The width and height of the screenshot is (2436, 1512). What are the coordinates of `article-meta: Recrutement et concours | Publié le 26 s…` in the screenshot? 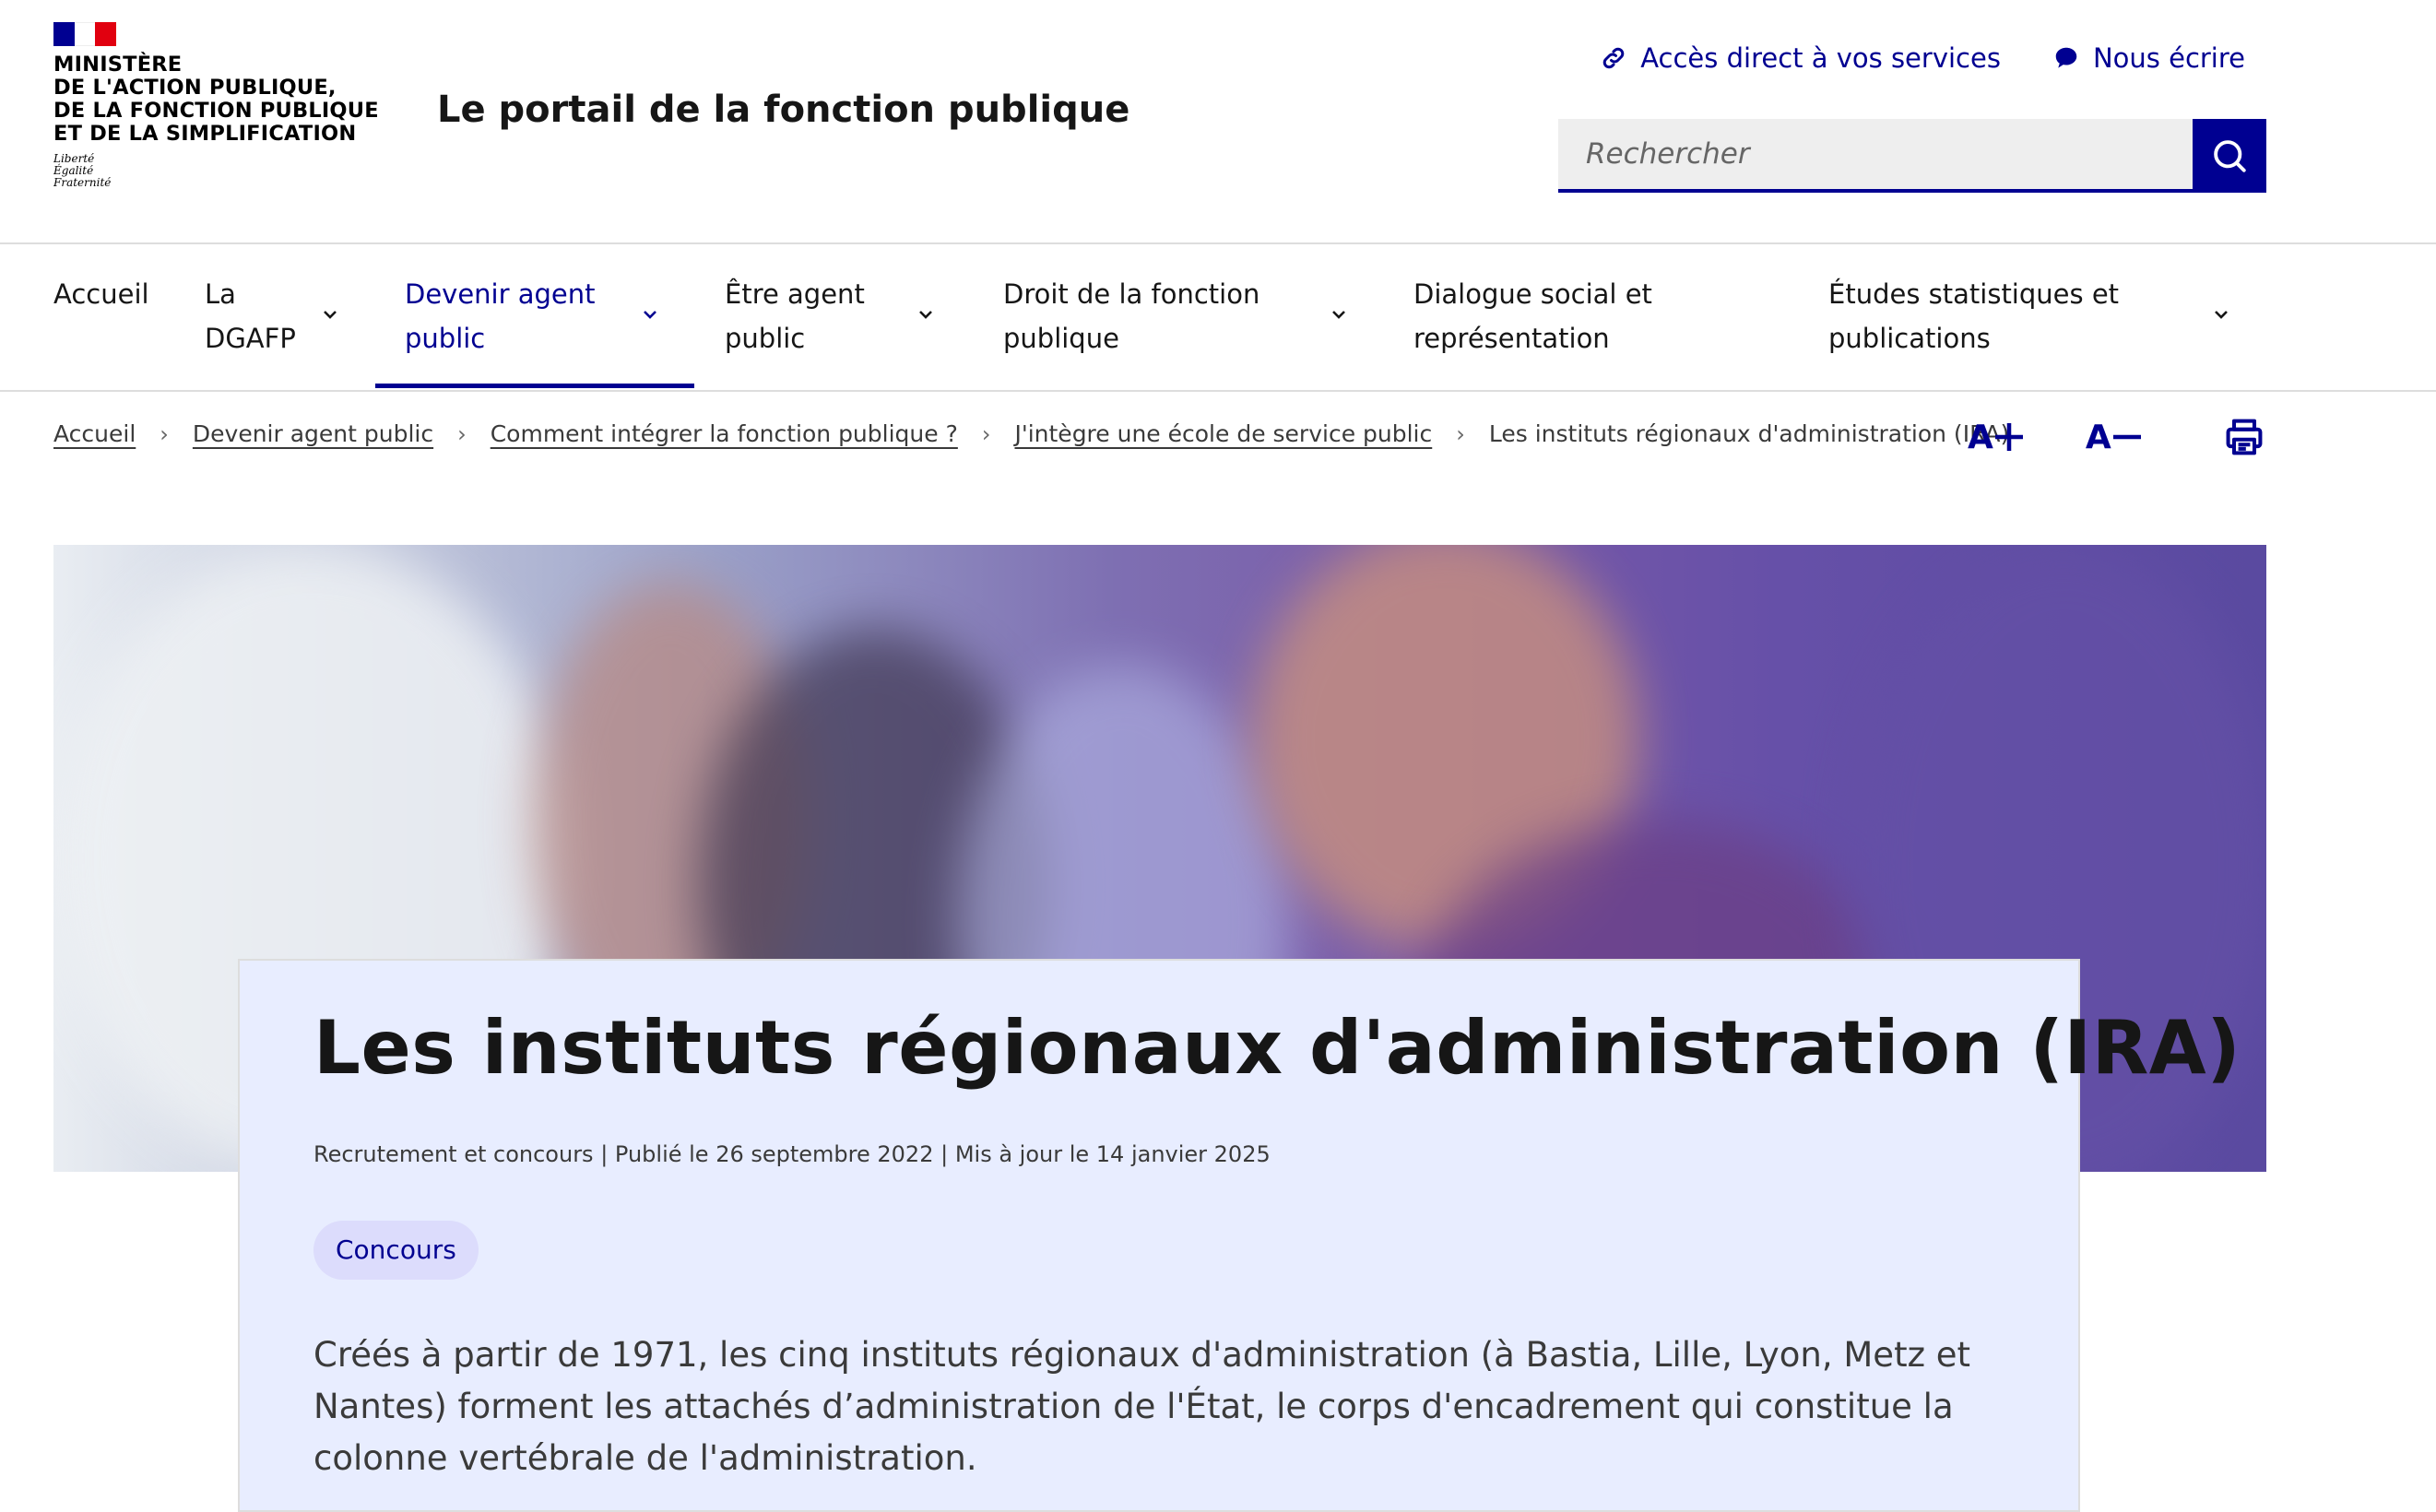 It's located at (792, 1154).